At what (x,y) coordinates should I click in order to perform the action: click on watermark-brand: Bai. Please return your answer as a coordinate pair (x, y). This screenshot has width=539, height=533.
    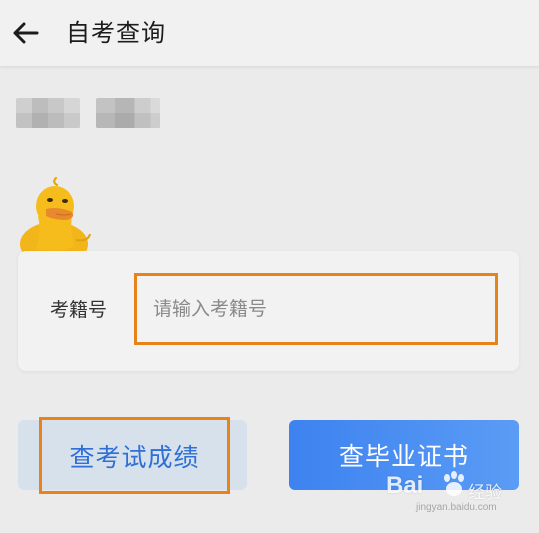
    Looking at the image, I should click on (405, 485).